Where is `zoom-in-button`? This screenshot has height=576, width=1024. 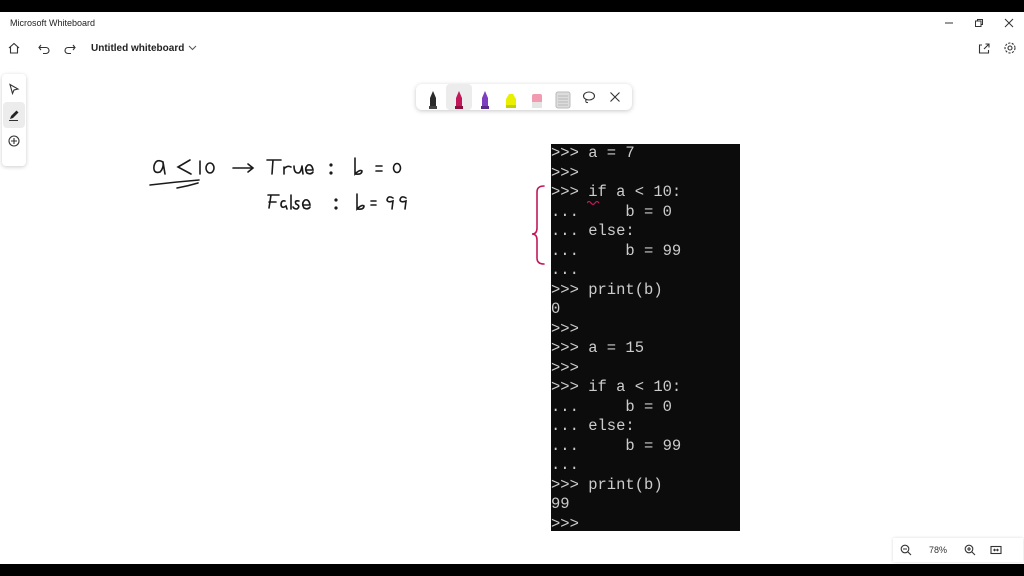 zoom-in-button is located at coordinates (970, 550).